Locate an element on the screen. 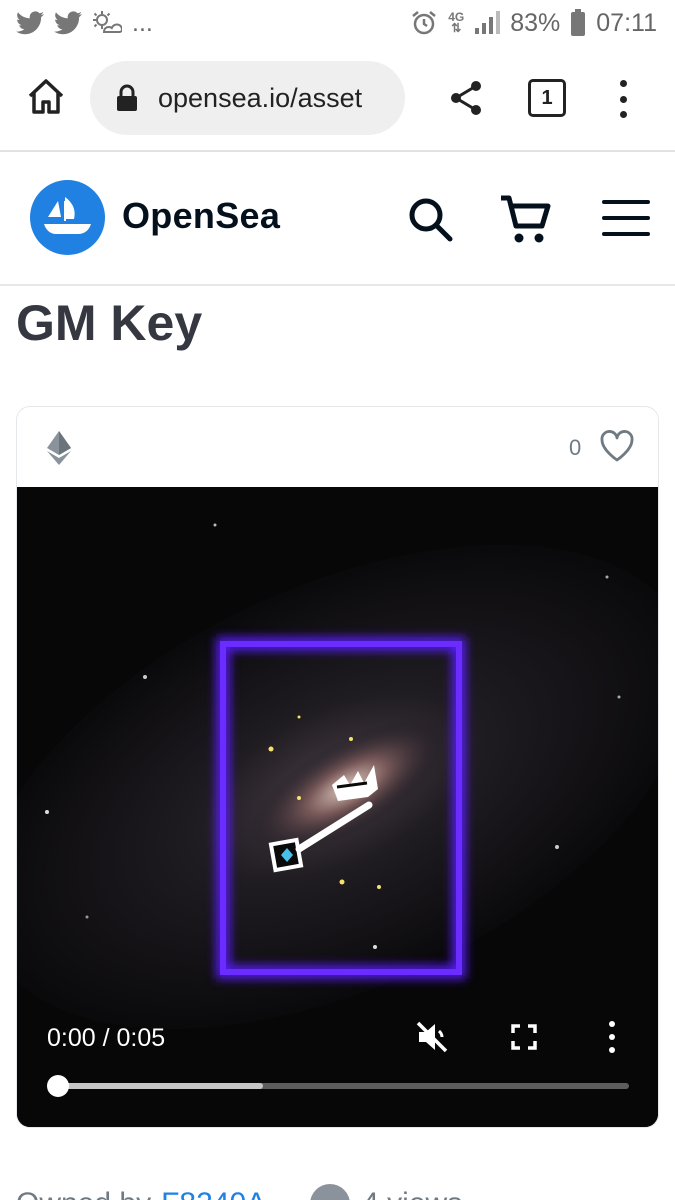  view-count: 4 views is located at coordinates (412, 1193).